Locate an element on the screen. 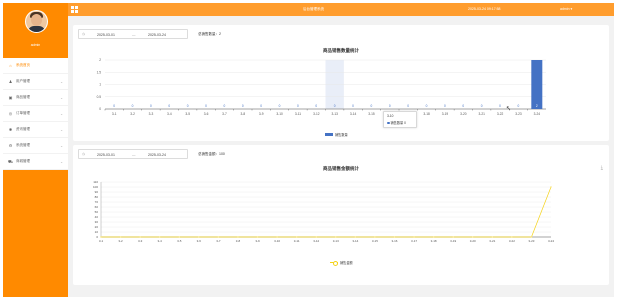 Image resolution: width=622 pixels, height=297 pixels. y-tick-label: 0 is located at coordinates (100, 109).